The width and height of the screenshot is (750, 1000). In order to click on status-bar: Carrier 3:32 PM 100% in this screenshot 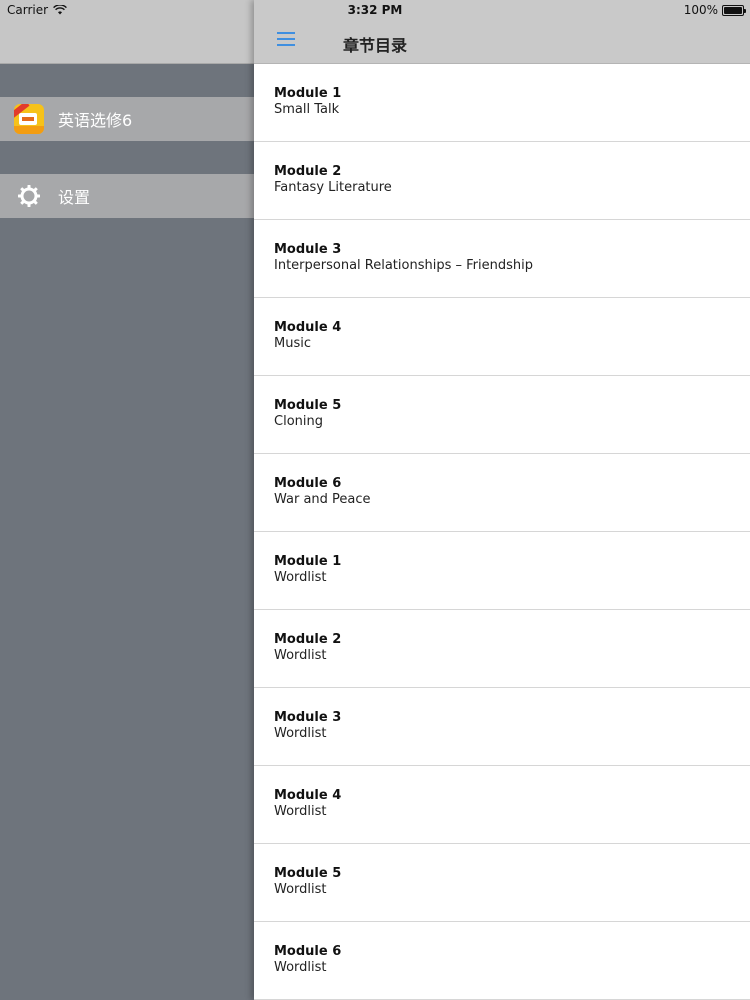, I will do `click(375, 10)`.